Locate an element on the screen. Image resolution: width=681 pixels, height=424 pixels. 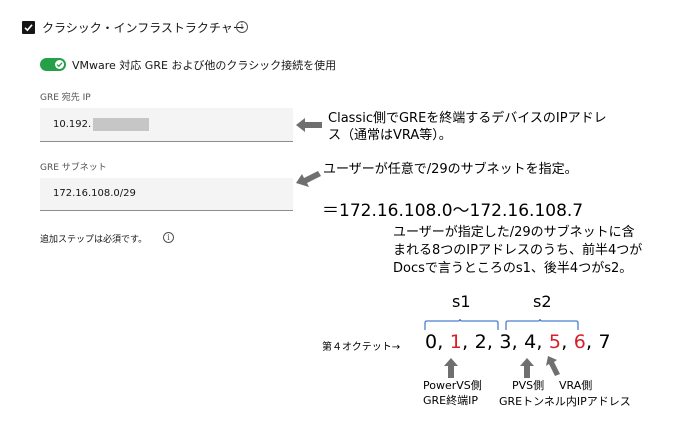
ip-annotation-line2: ス（通常はVRA等）。 is located at coordinates (390, 135).